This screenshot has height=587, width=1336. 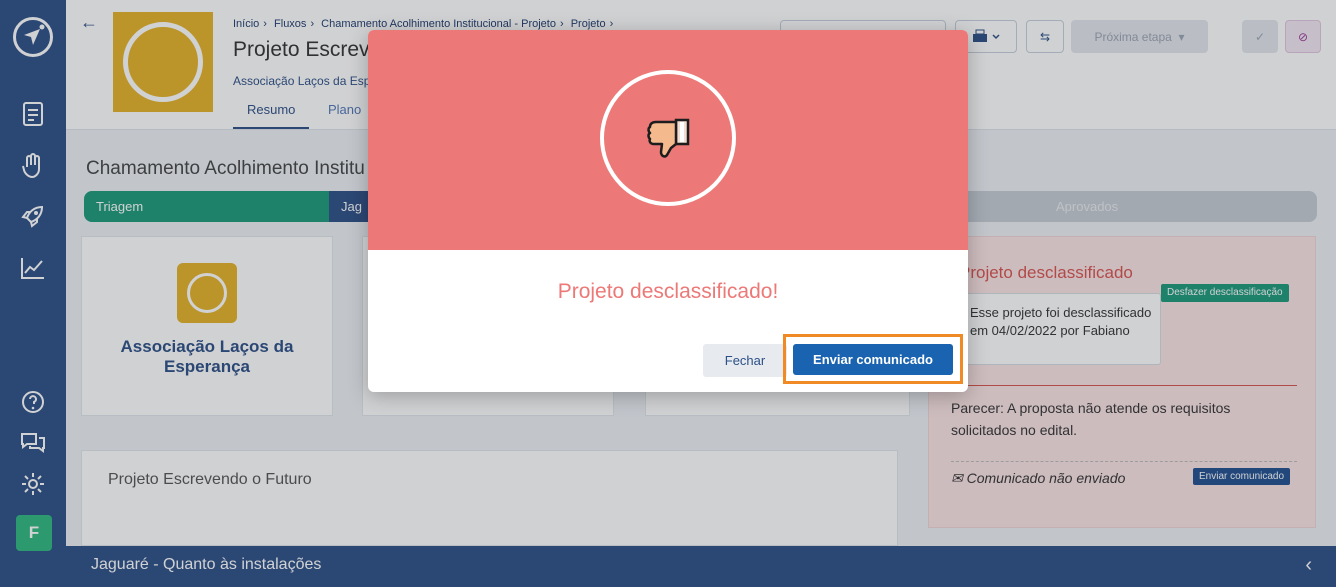 What do you see at coordinates (873, 359) in the screenshot?
I see `send-communication-button: Enviar comunicado` at bounding box center [873, 359].